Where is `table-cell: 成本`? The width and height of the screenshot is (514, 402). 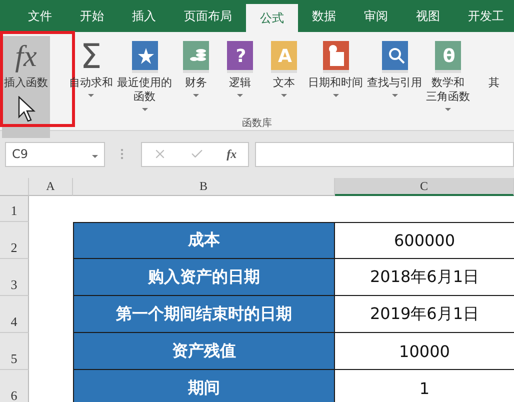 table-cell: 成本 is located at coordinates (204, 240).